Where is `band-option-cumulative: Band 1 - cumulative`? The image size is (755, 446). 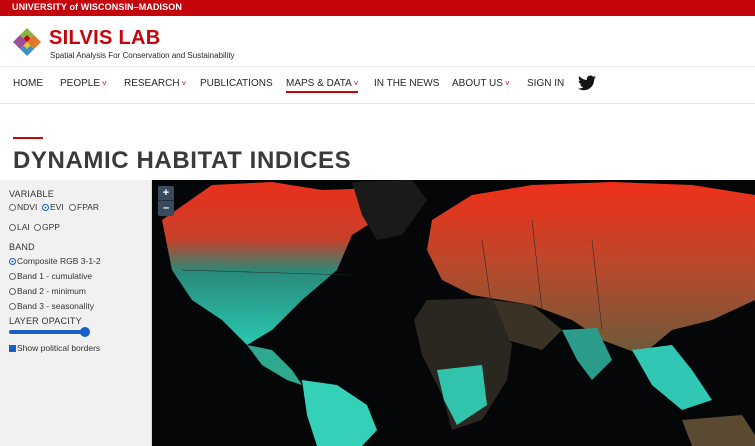 band-option-cumulative: Band 1 - cumulative is located at coordinates (50, 276).